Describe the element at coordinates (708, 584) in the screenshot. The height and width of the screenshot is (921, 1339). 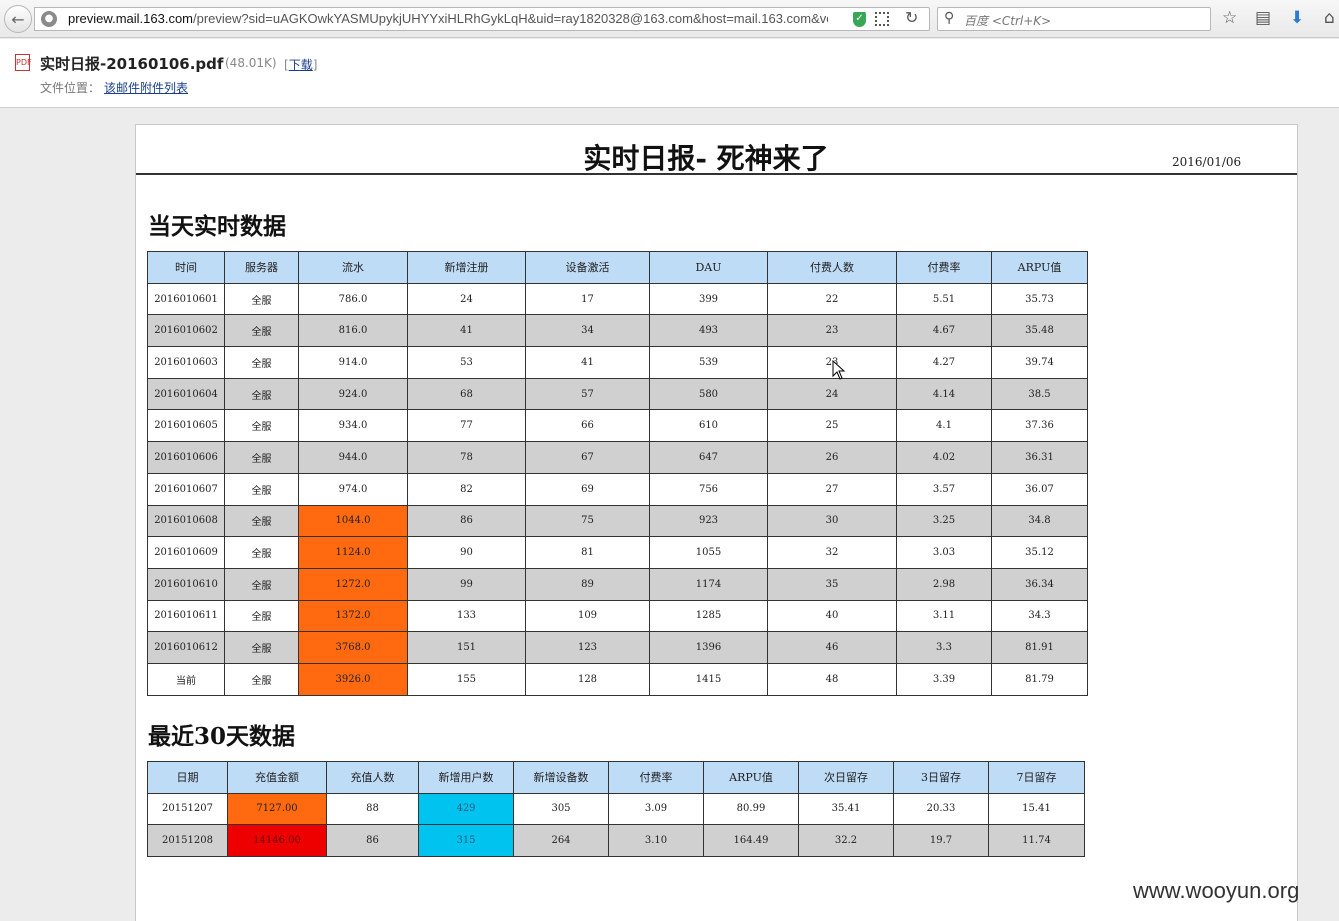
I see `table-cell: 1174` at that location.